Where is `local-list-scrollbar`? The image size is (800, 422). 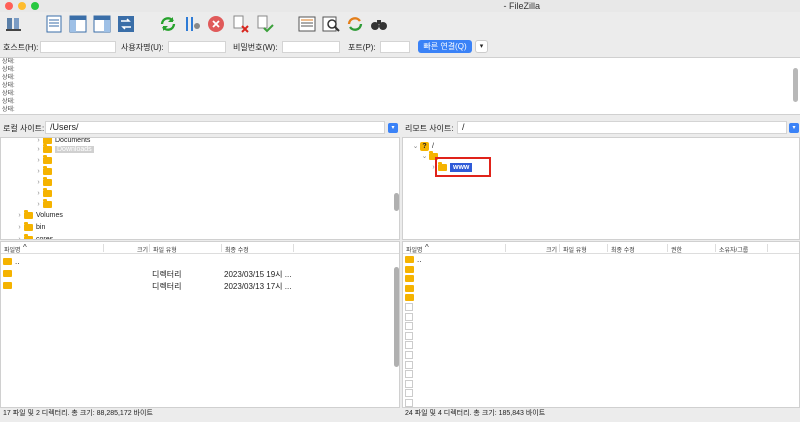
local-list-scrollbar is located at coordinates (396, 317).